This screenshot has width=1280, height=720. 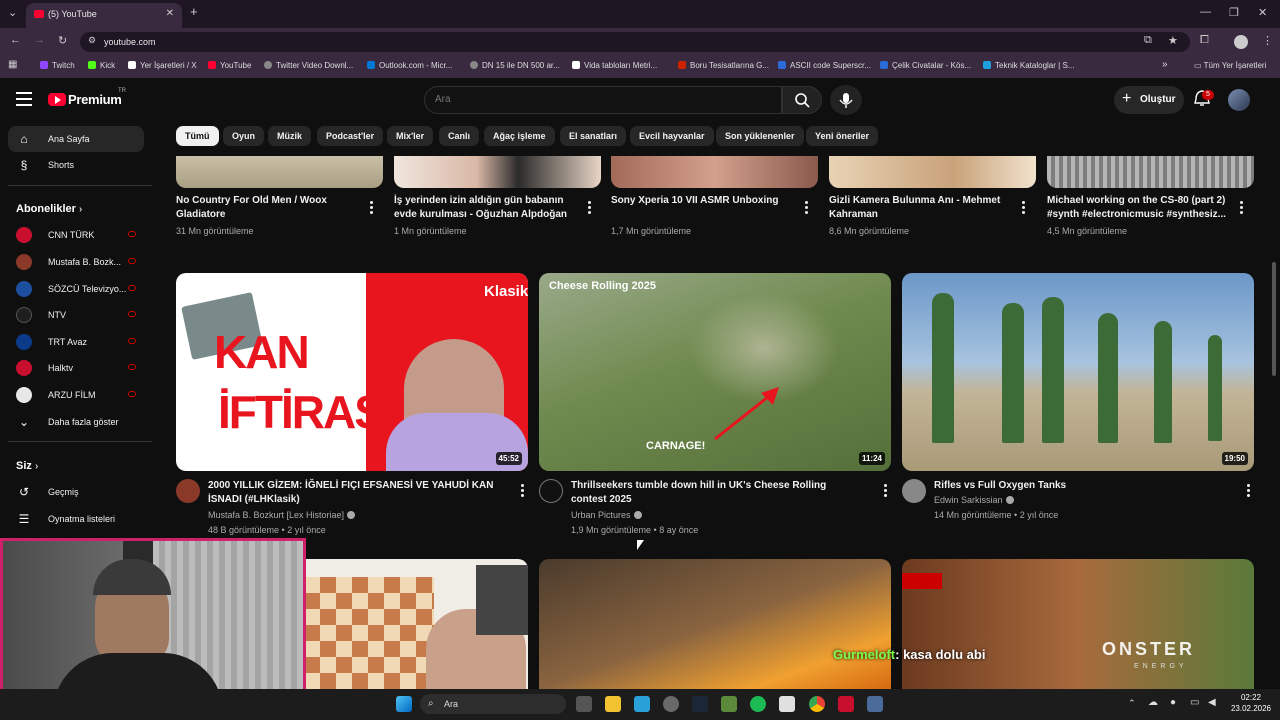 What do you see at coordinates (1148, 40) in the screenshot?
I see `install-app-icon: ⧉` at bounding box center [1148, 40].